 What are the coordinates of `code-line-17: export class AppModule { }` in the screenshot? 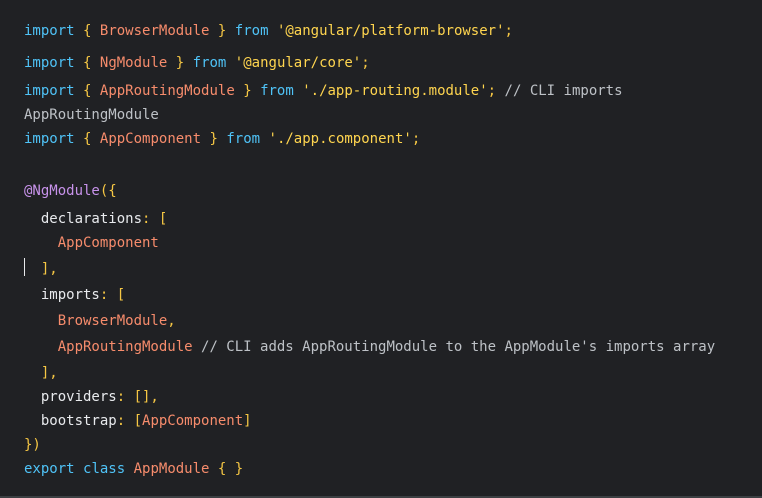 It's located at (134, 469).